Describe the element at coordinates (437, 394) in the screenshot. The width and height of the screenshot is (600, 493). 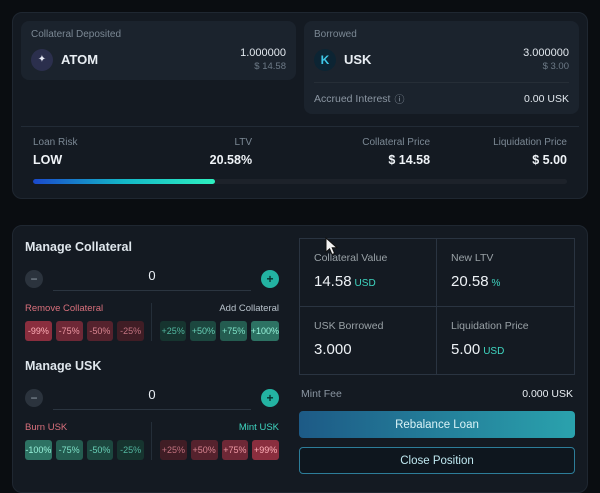
I see `mint-fee-row: Mint Fee 0.000 USK` at that location.